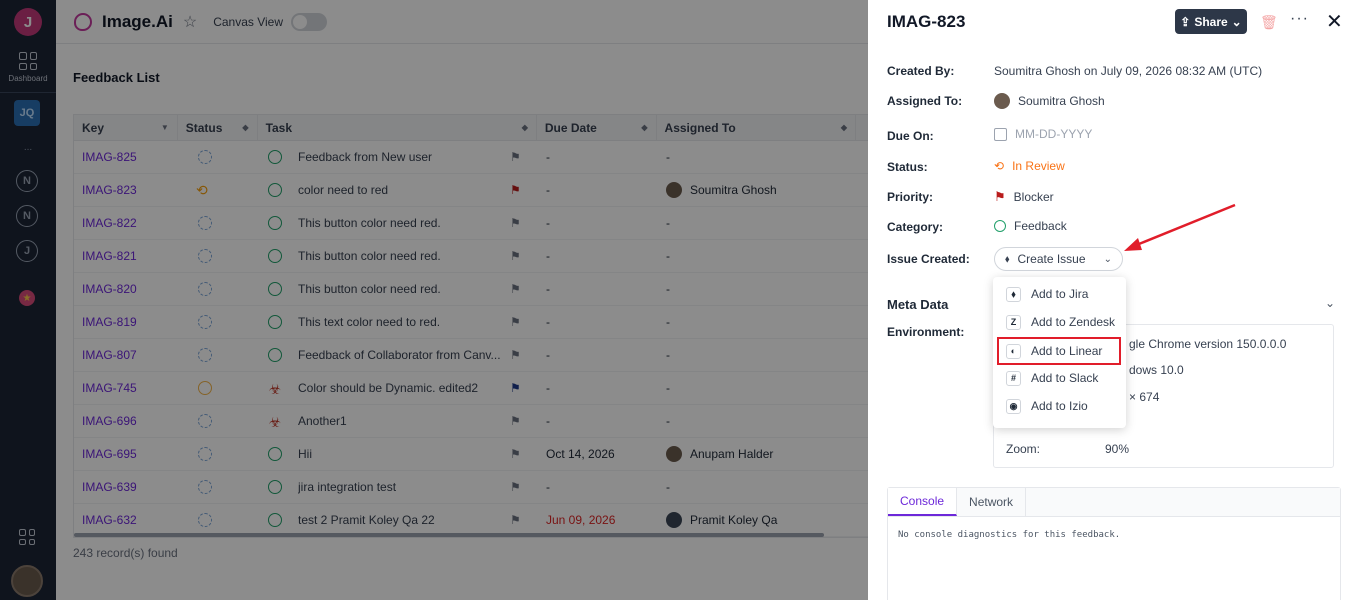 Image resolution: width=1347 pixels, height=600 pixels. Describe the element at coordinates (1208, 344) in the screenshot. I see `env-browser: gle Chrome version 150.0.0.0` at that location.